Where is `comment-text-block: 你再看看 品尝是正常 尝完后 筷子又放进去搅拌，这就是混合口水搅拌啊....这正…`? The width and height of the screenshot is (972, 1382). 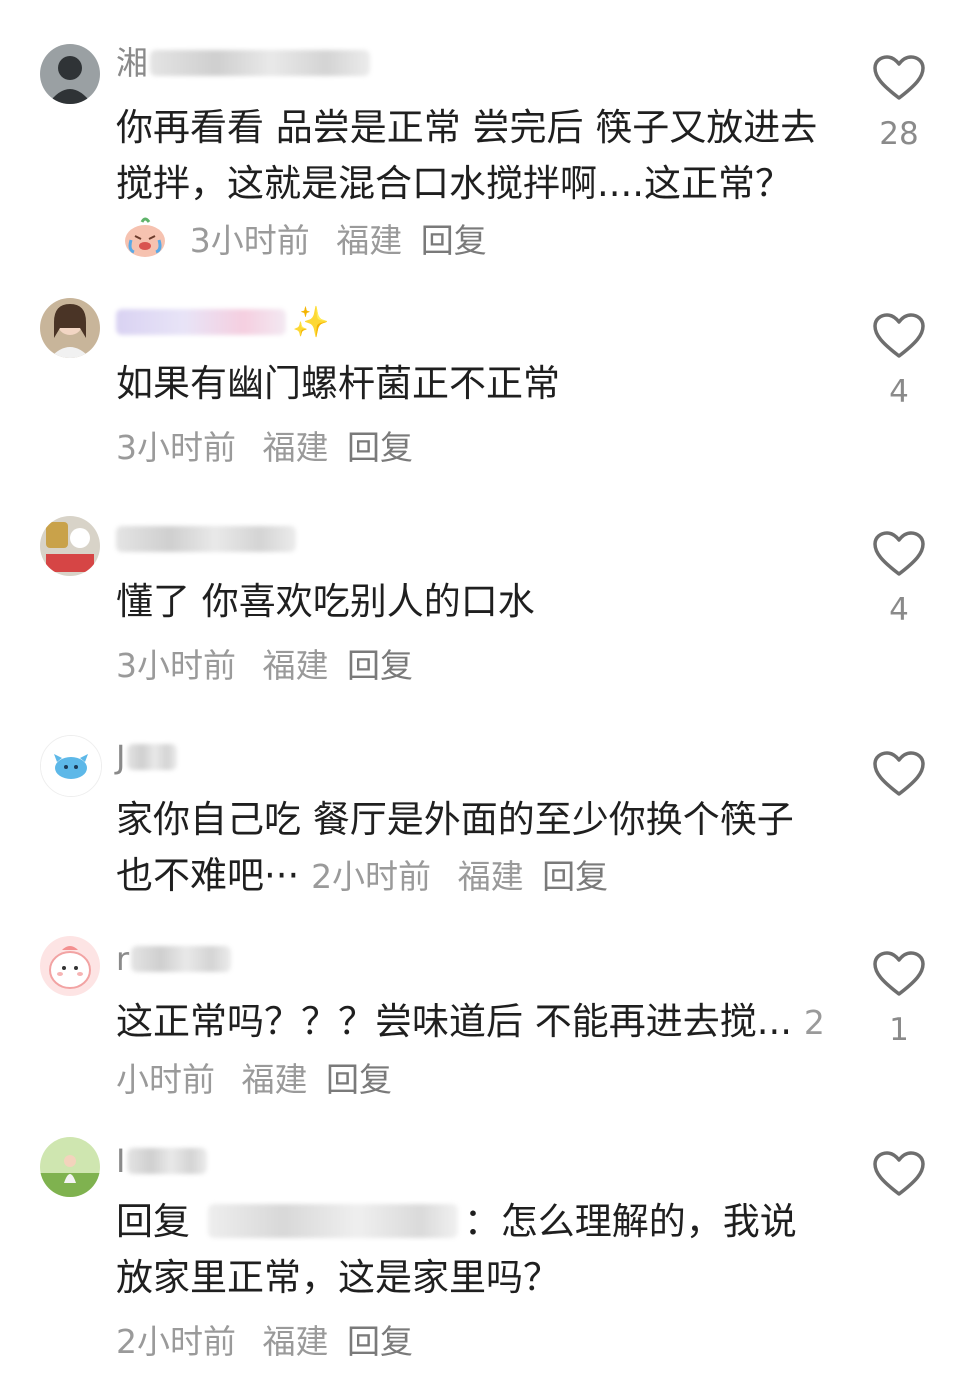 comment-text-block: 你再看看 品尝是正常 尝完后 筷子又放进去搅拌，这就是混合口水搅拌啊....这正… is located at coordinates (471, 184).